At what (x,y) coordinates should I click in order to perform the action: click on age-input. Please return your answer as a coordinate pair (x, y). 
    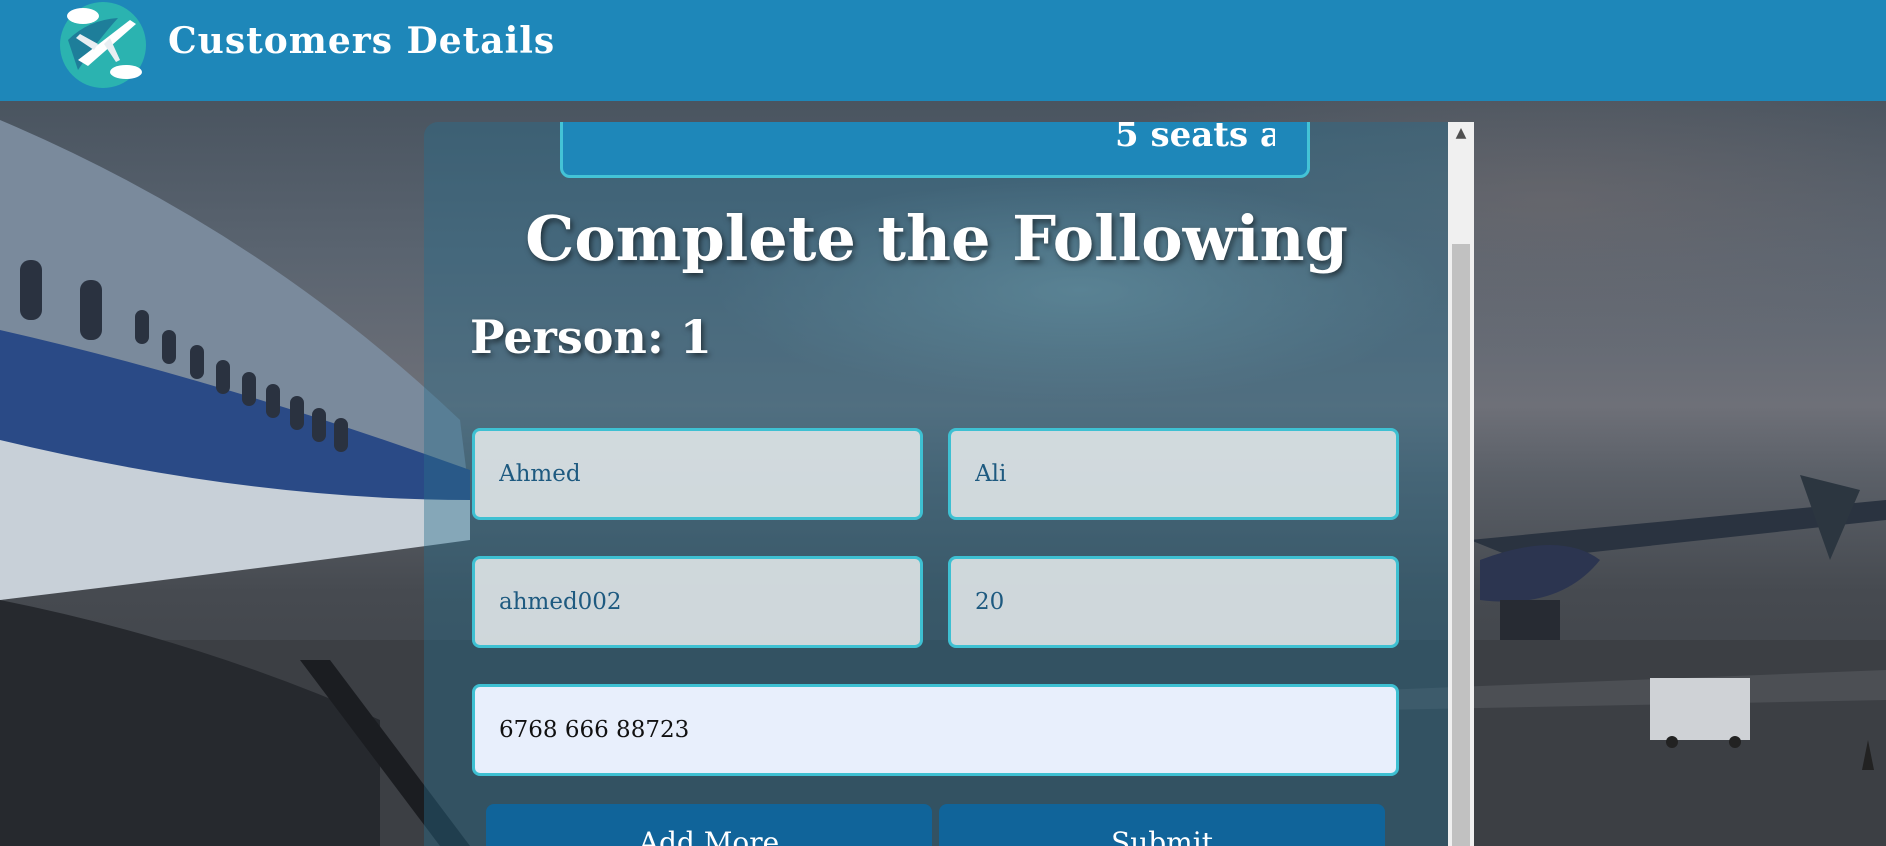
    Looking at the image, I should click on (1173, 602).